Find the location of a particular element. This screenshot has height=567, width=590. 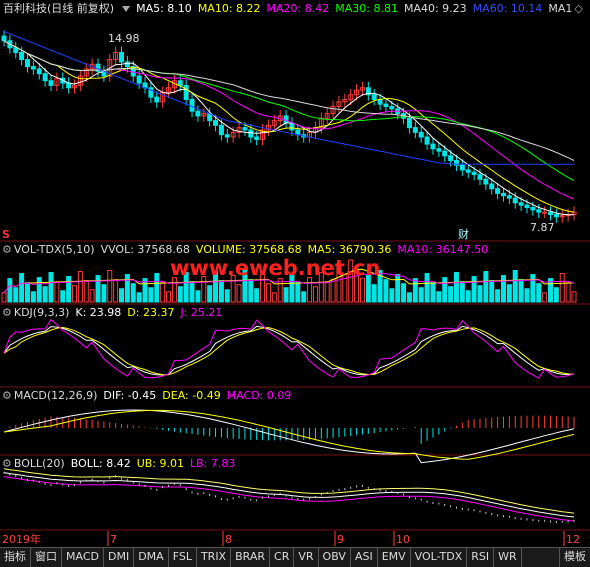

tab-窗口: 窗口 is located at coordinates (46, 557).